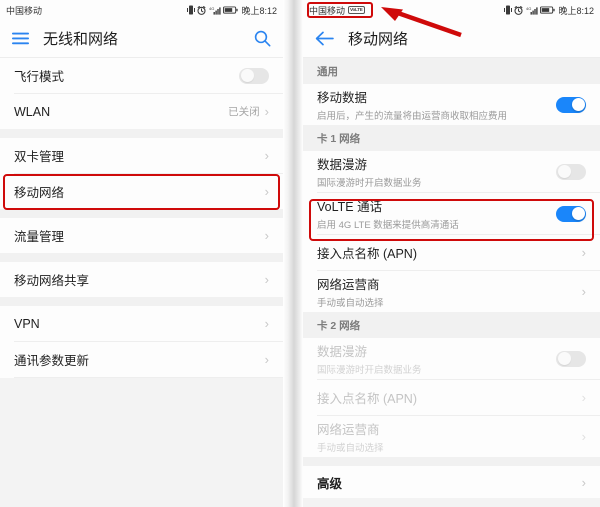 This screenshot has width=600, height=507. What do you see at coordinates (141, 359) in the screenshot?
I see `row-comm-params-update: 通讯参数更新 ›` at bounding box center [141, 359].